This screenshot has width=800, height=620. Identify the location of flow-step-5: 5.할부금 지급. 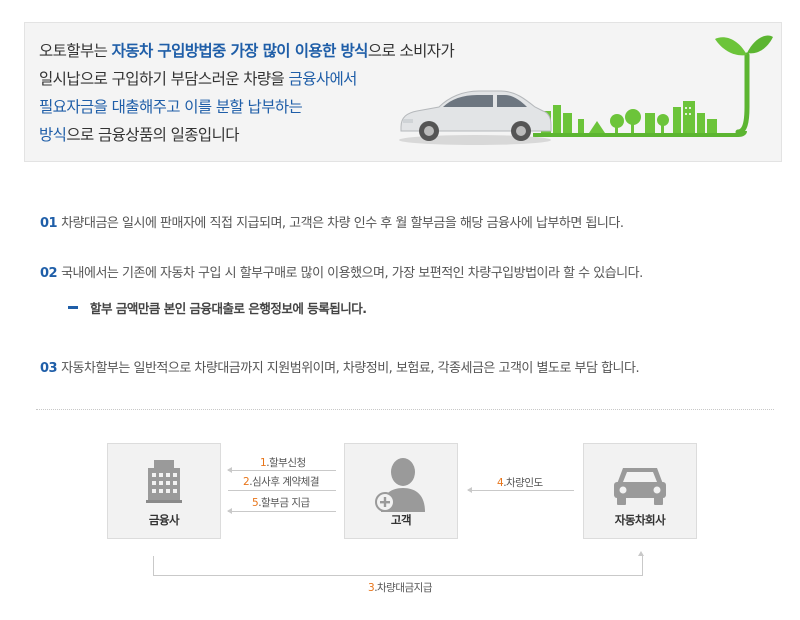
(281, 502).